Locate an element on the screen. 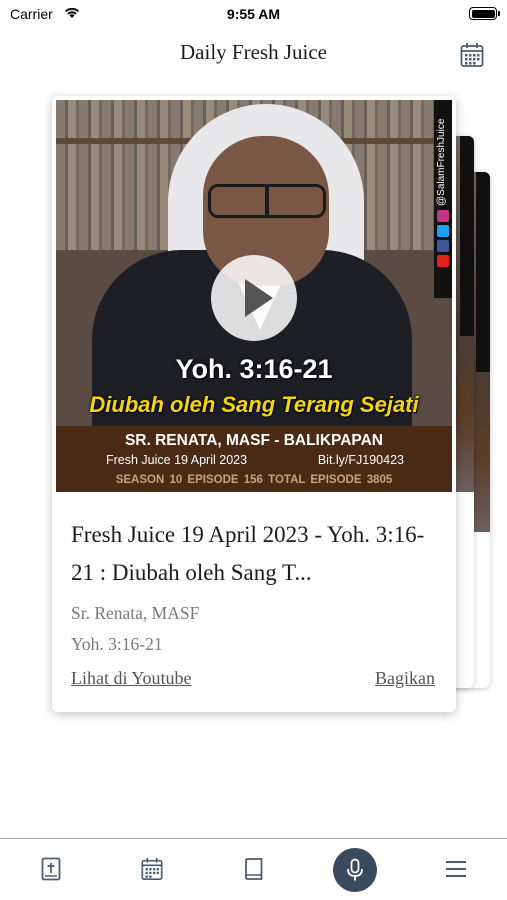 The image size is (507, 900). share-link: Bagikan is located at coordinates (405, 678).